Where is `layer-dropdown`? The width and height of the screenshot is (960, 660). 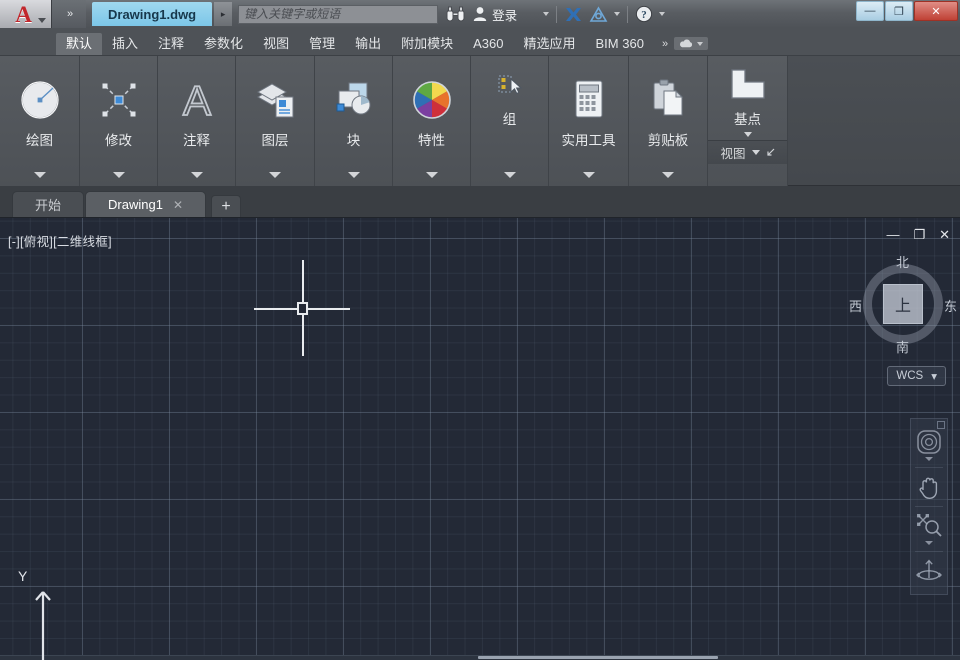 layer-dropdown is located at coordinates (275, 175).